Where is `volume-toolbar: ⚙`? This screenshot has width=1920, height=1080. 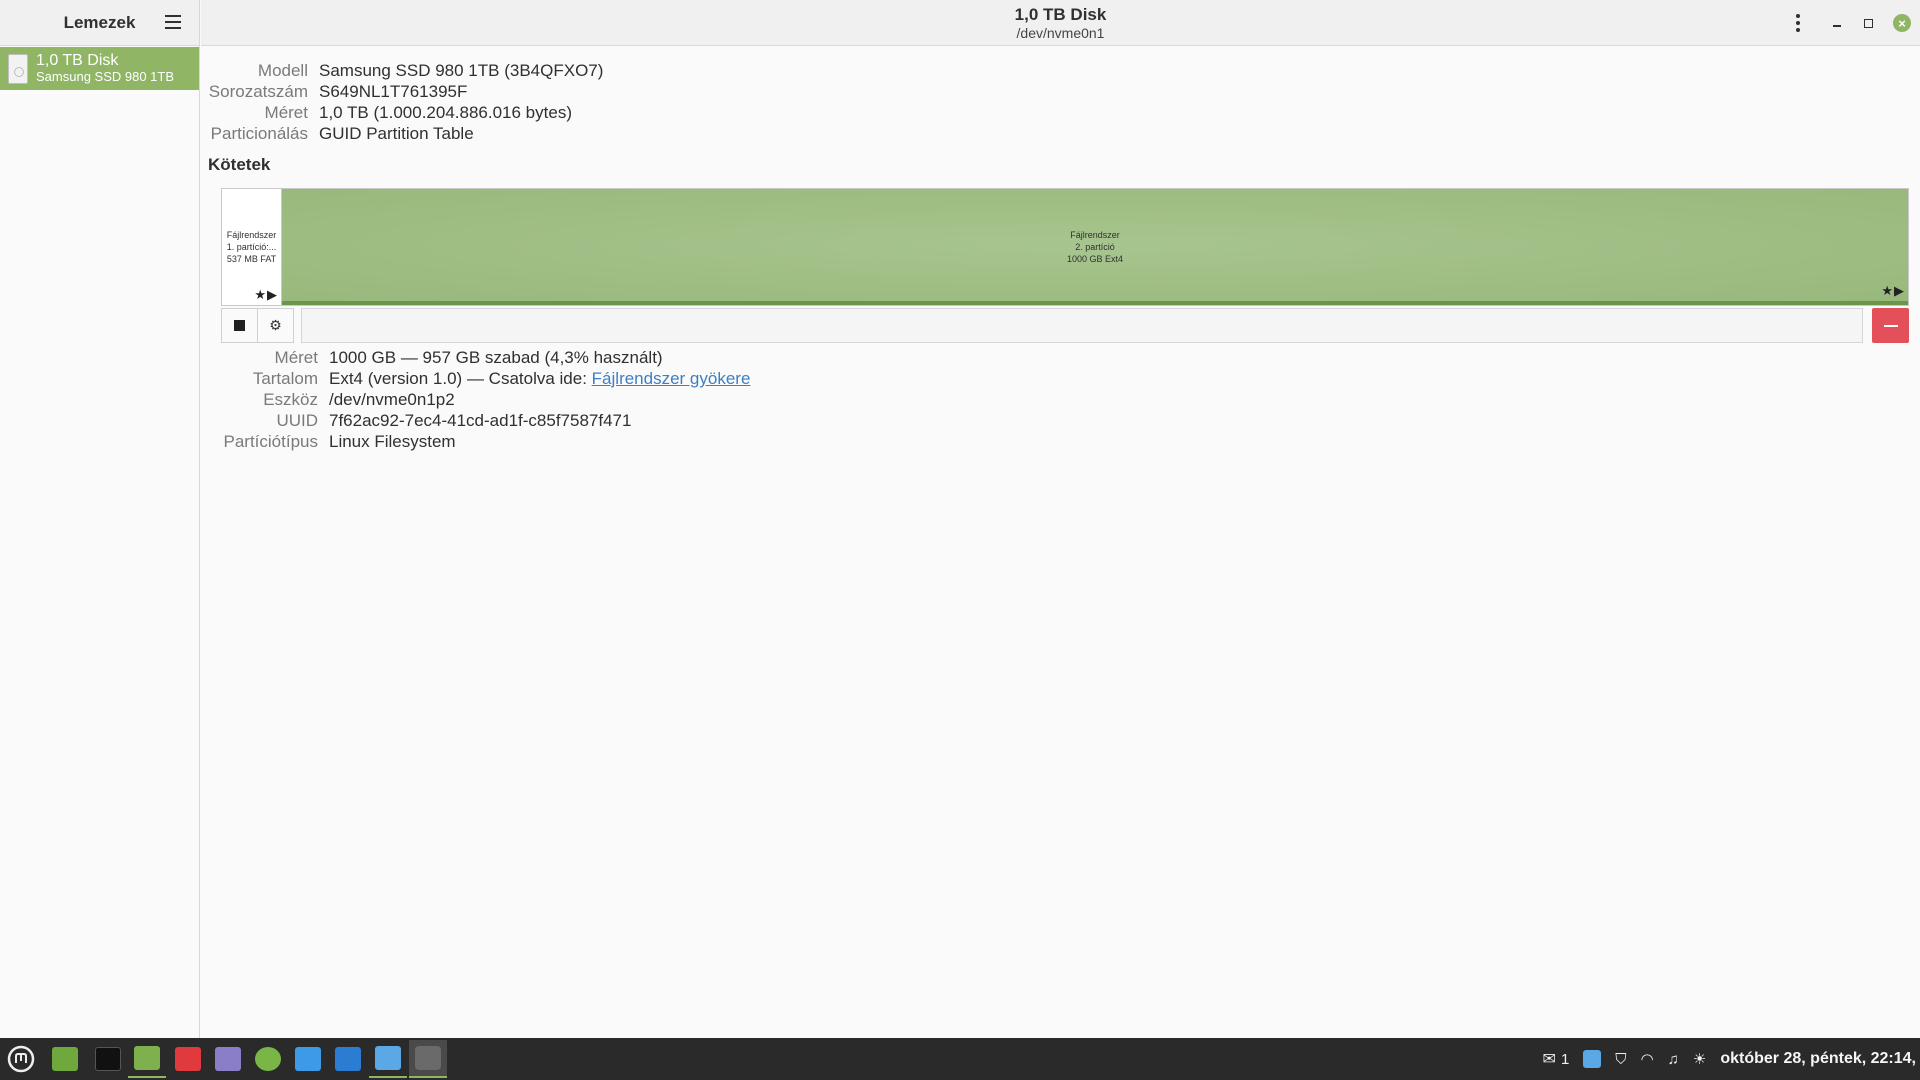
volume-toolbar: ⚙ is located at coordinates (1065, 325).